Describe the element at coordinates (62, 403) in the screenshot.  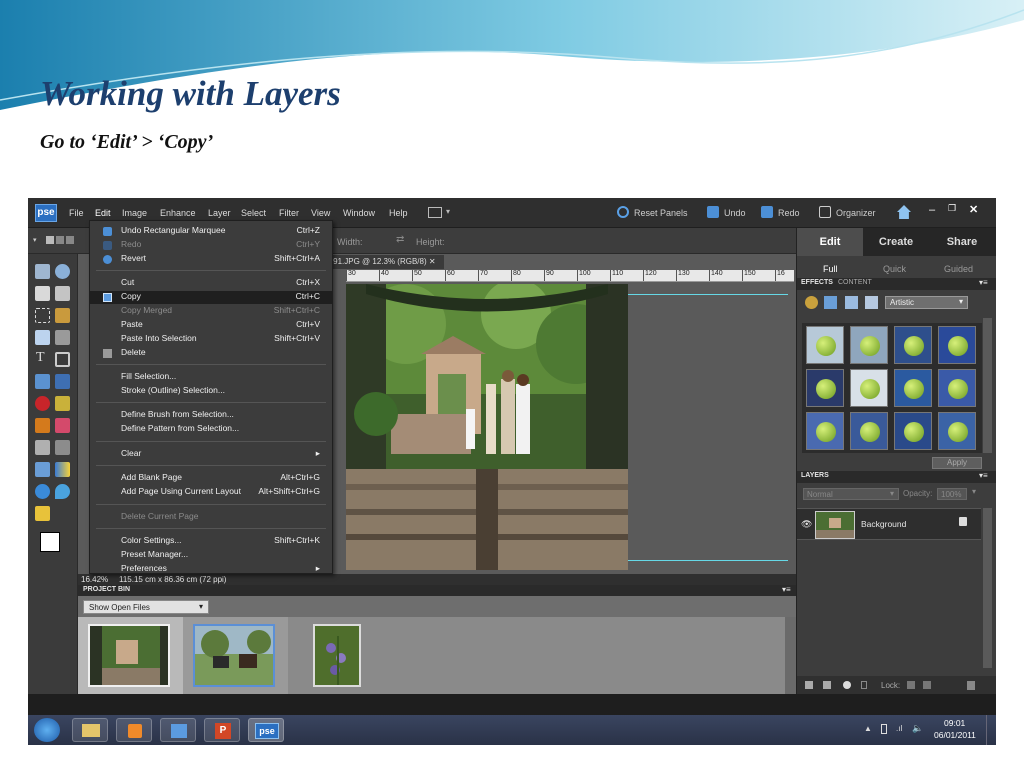
I see `healing-brush-tool-icon` at that location.